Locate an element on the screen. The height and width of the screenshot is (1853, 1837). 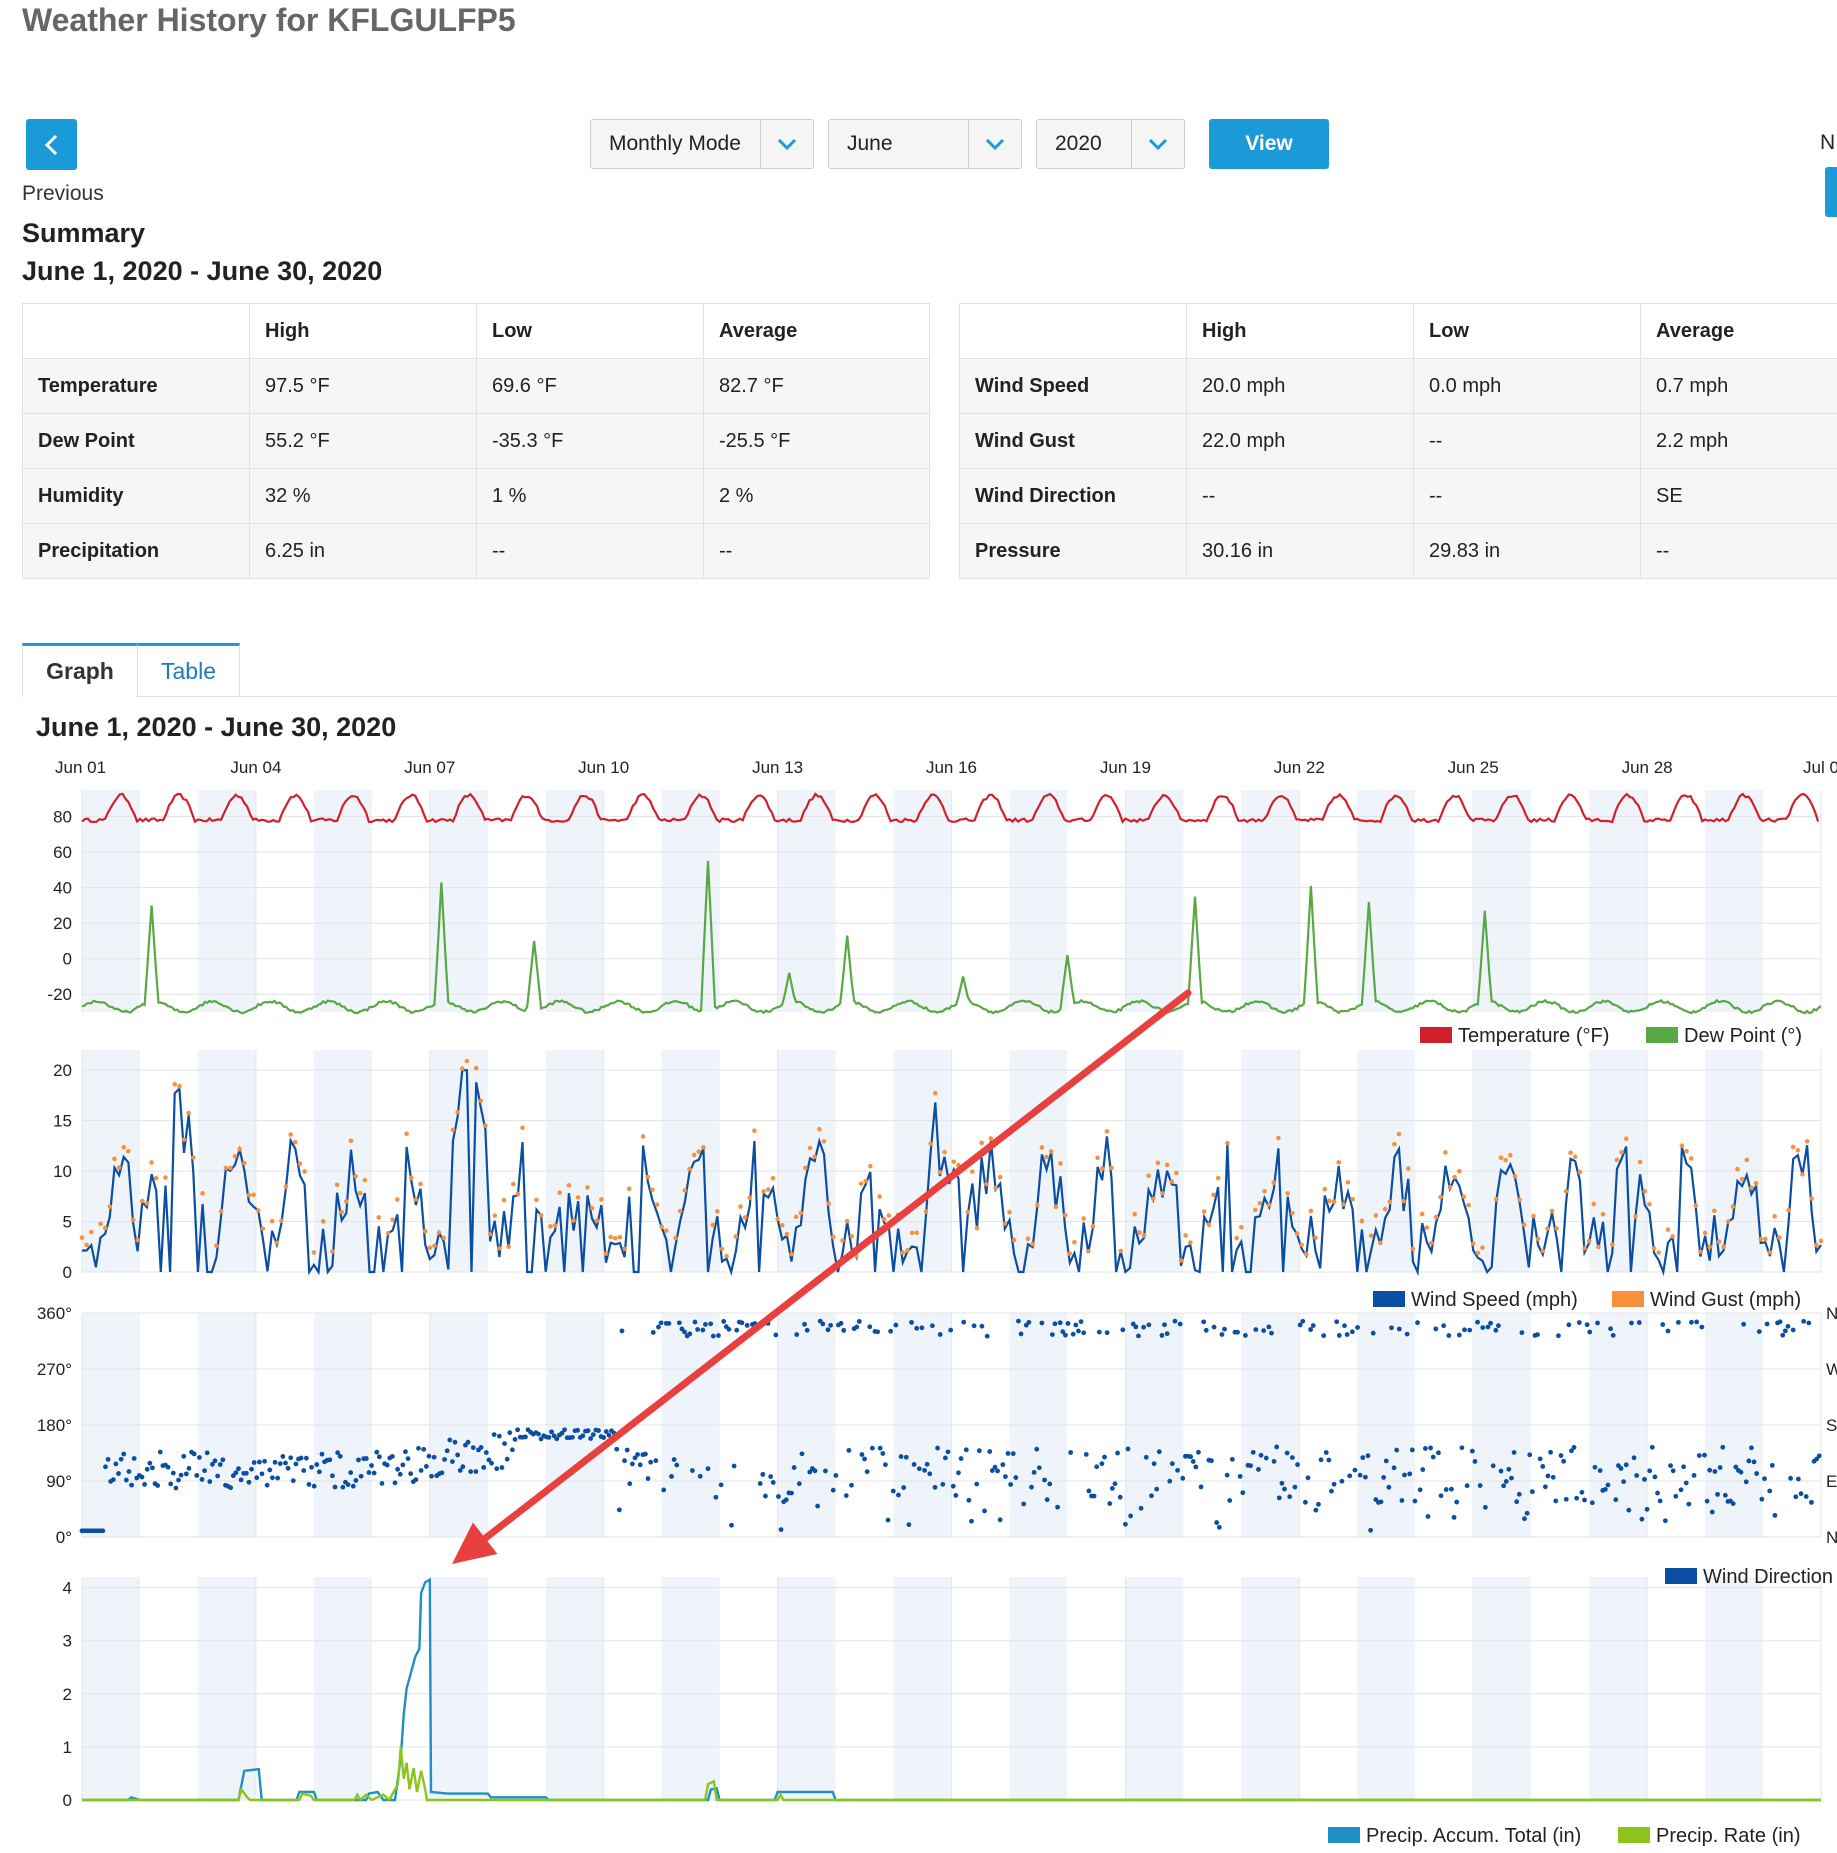
y-tick-label: 10 is located at coordinates (62, 1171).